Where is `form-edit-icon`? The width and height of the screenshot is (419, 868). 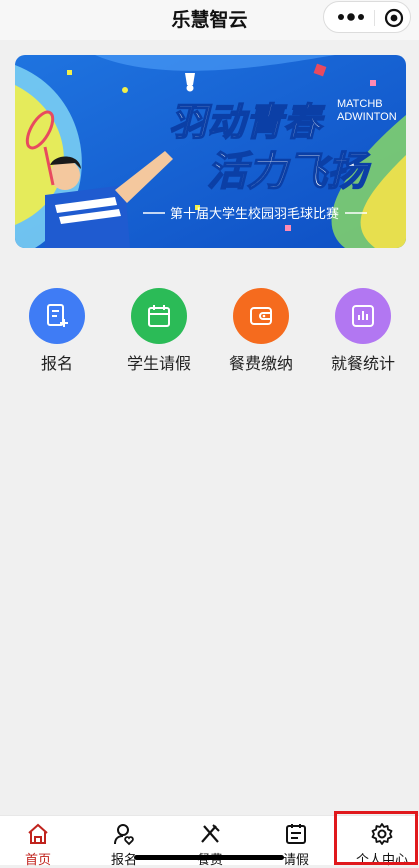 form-edit-icon is located at coordinates (57, 315).